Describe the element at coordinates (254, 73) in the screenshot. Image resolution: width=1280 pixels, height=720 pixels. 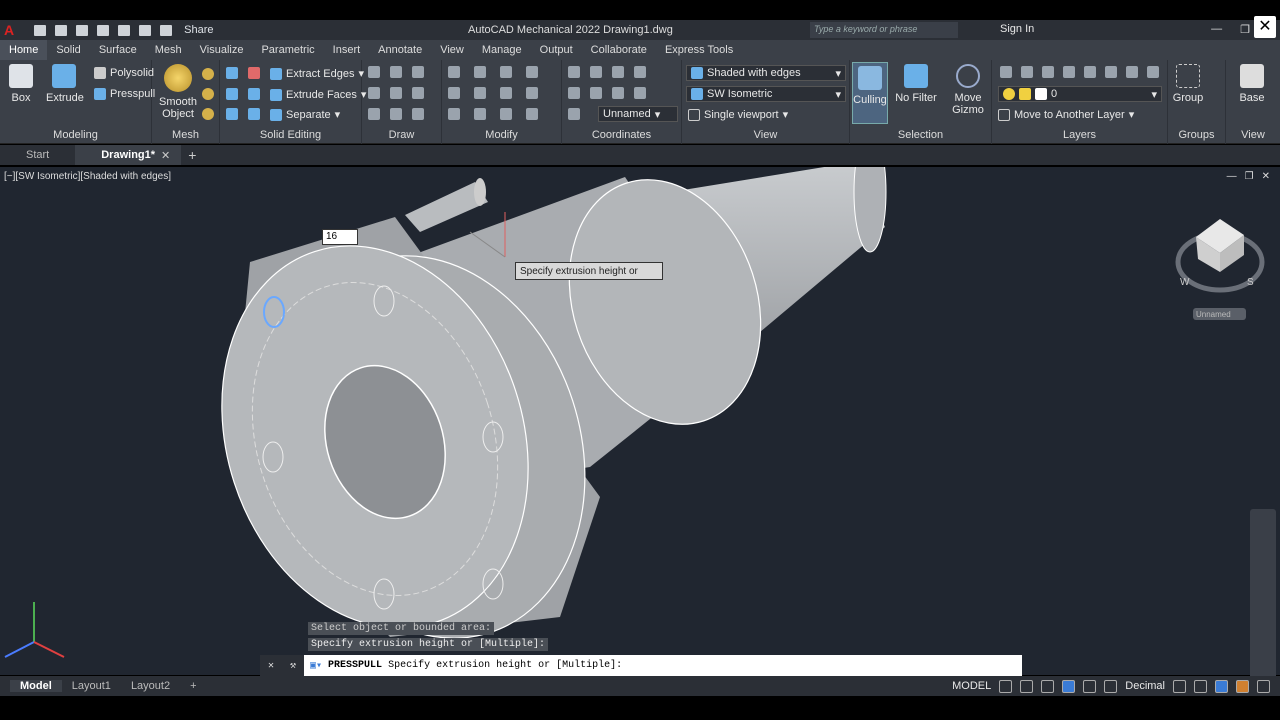
I see `subtract-icon` at that location.